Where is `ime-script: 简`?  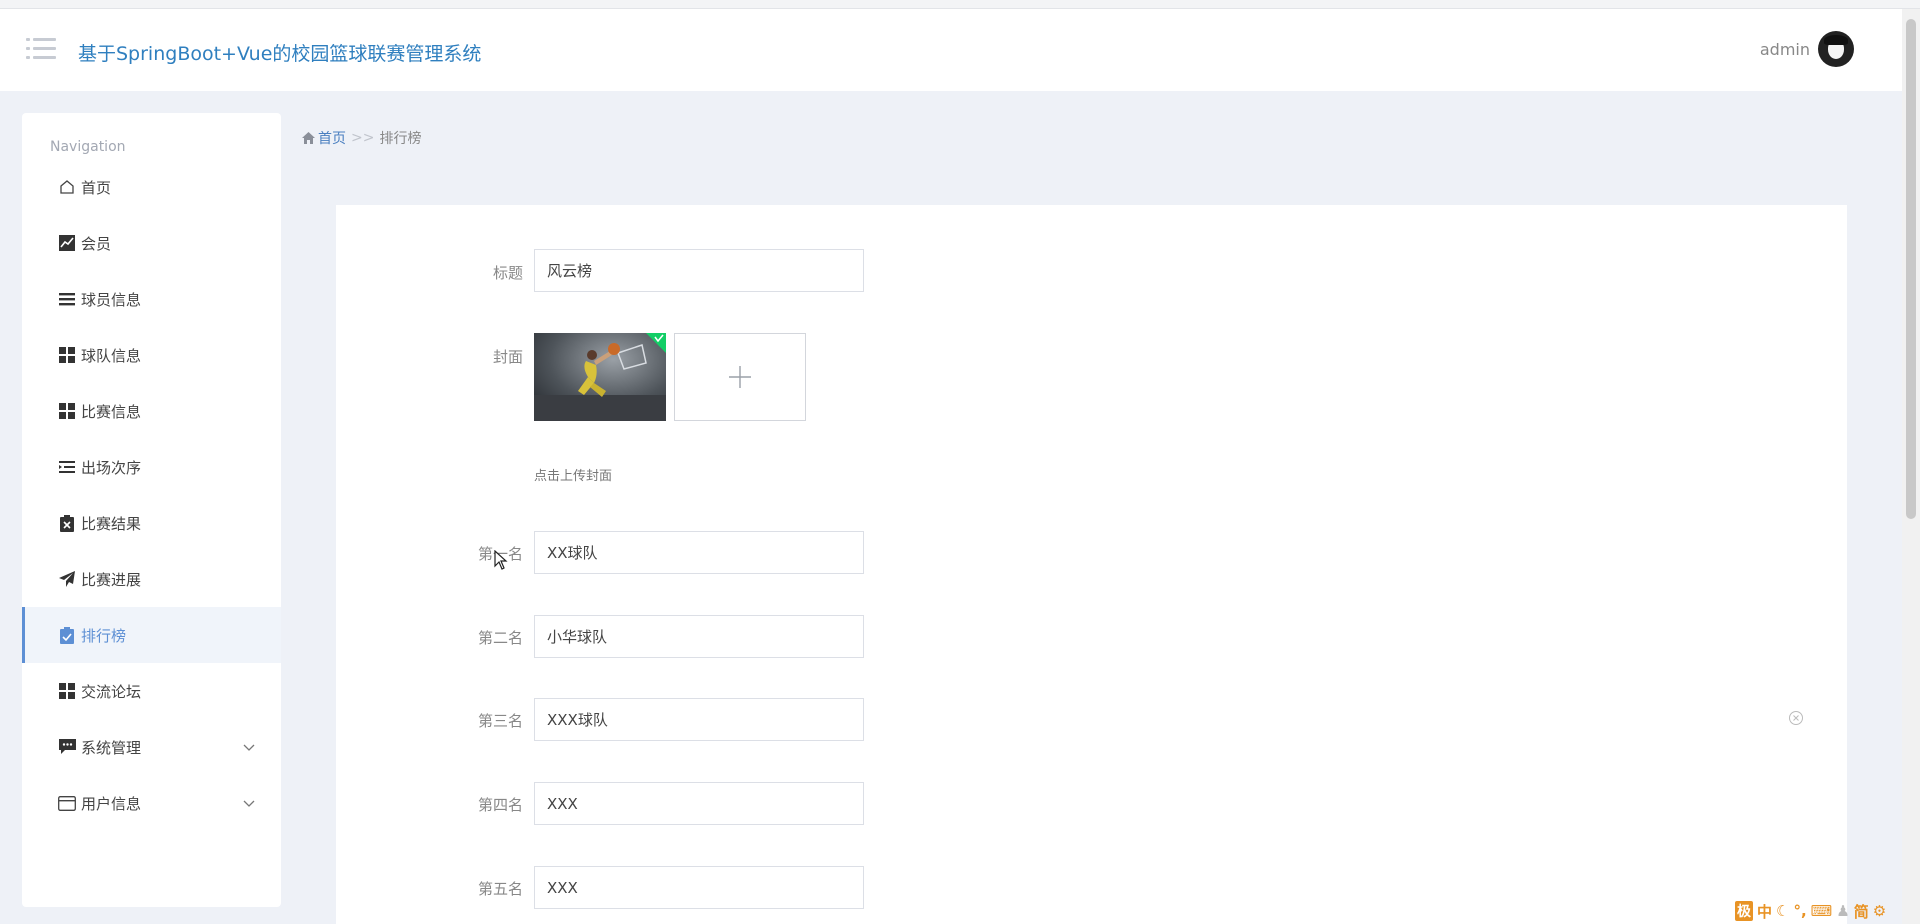 ime-script: 简 is located at coordinates (1861, 911).